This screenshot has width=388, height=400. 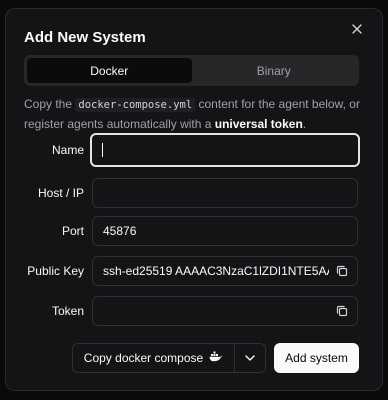 What do you see at coordinates (357, 29) in the screenshot?
I see `close-icon` at bounding box center [357, 29].